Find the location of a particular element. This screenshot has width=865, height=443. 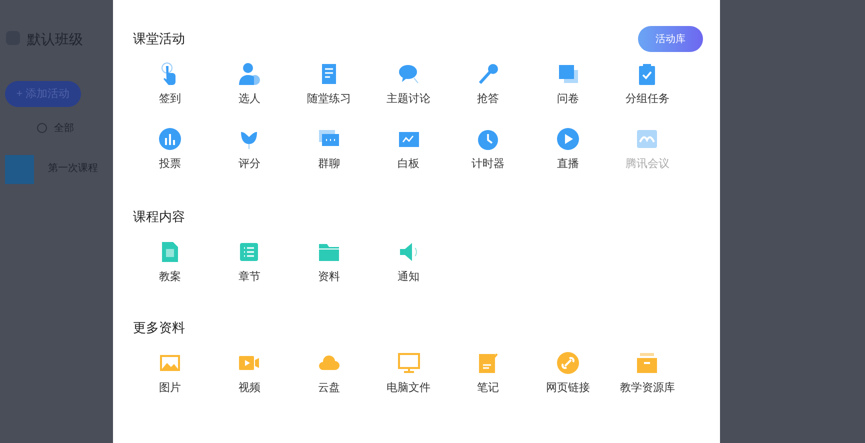

activity-item: 网页链接 is located at coordinates (568, 373).